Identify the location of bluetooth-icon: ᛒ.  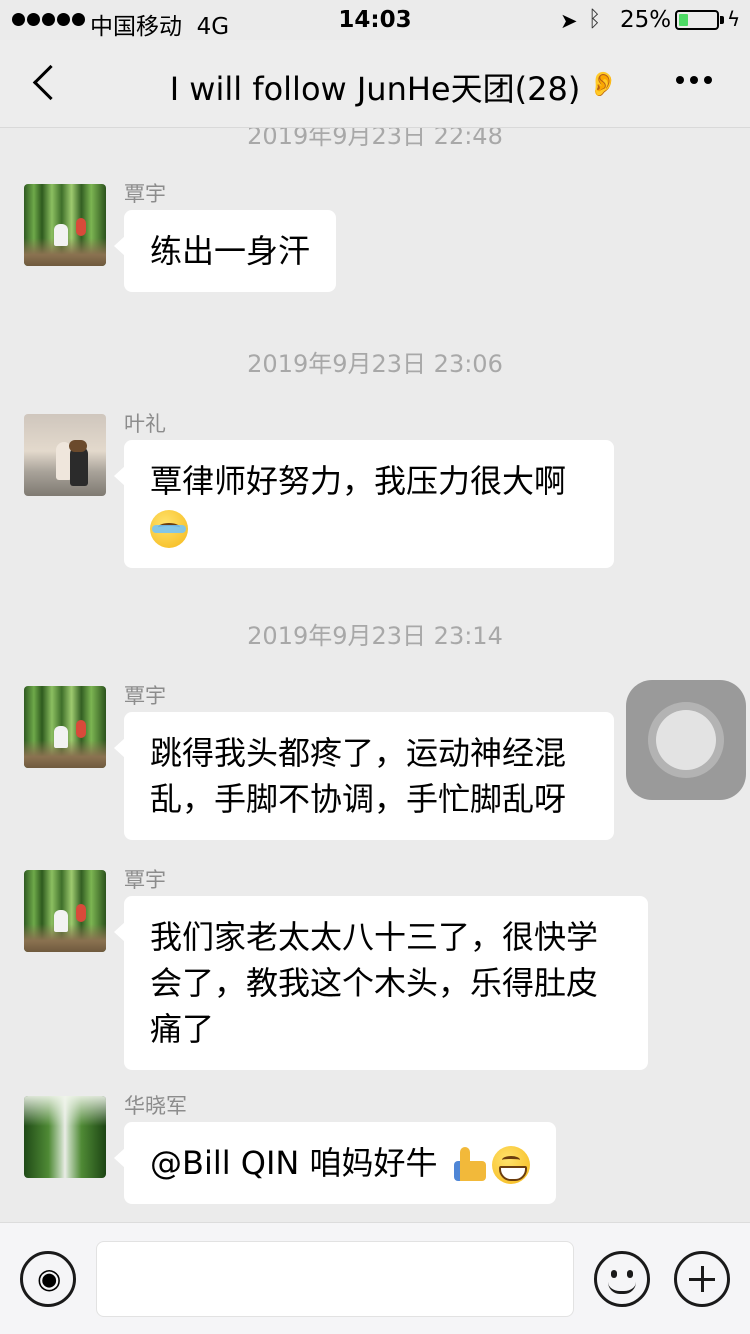
(595, 19).